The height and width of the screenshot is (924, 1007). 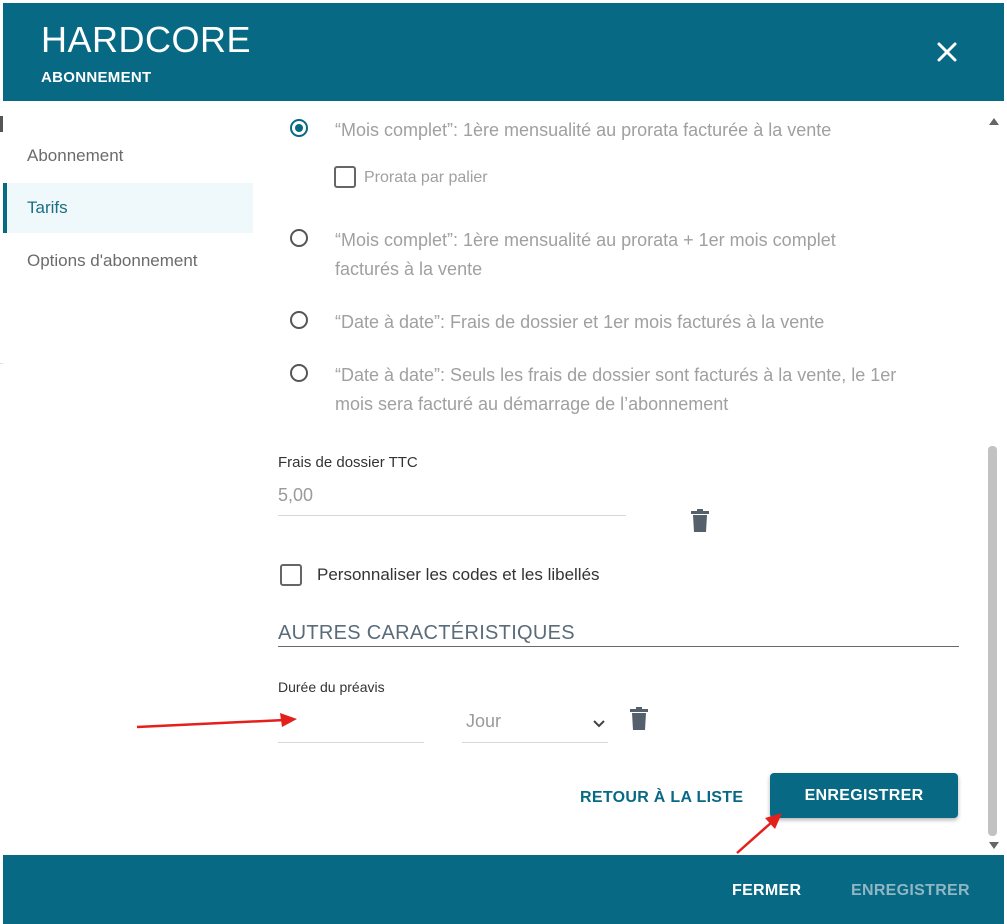 I want to click on dialog-title: HARDCORE, so click(x=146, y=39).